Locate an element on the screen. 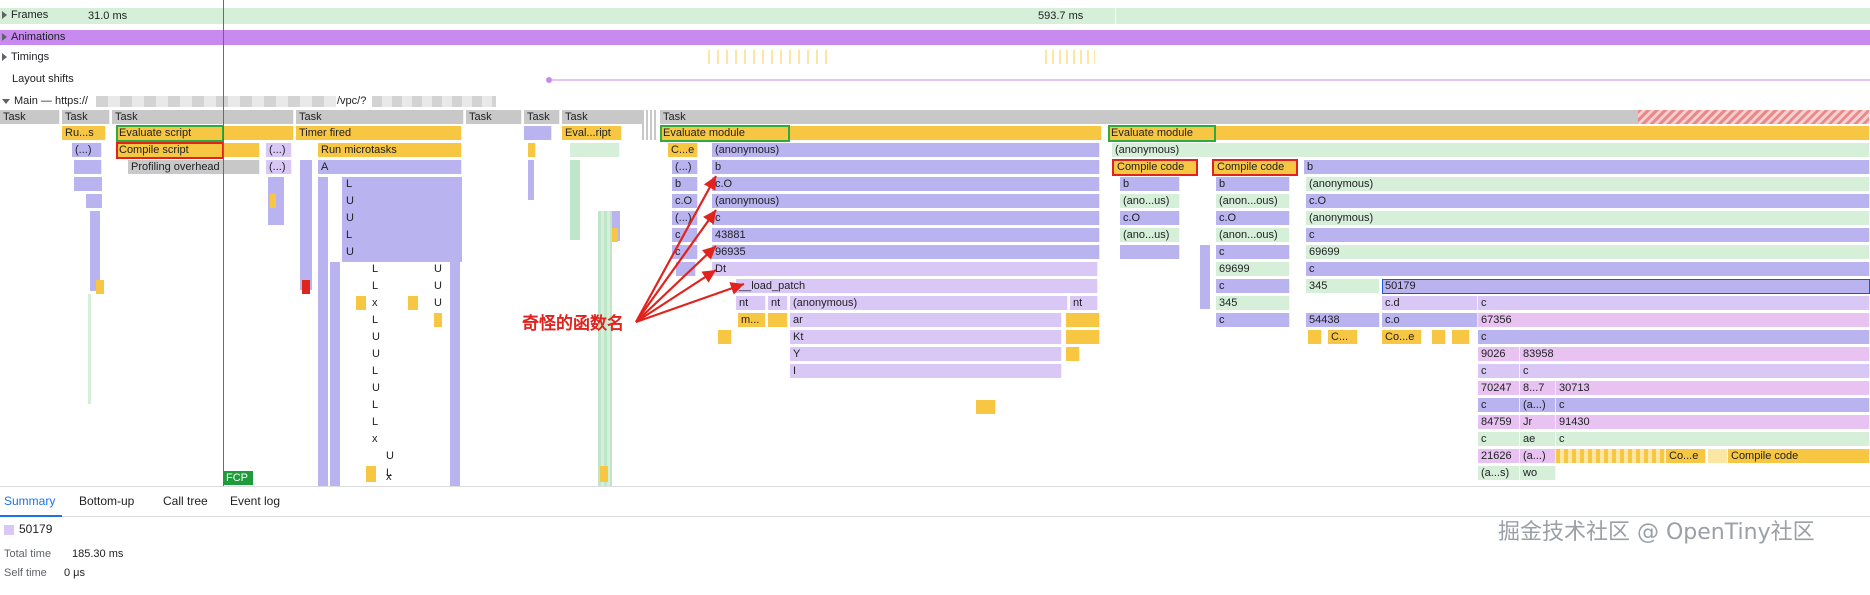 The height and width of the screenshot is (595, 1870). summary-swatch is located at coordinates (9, 530).